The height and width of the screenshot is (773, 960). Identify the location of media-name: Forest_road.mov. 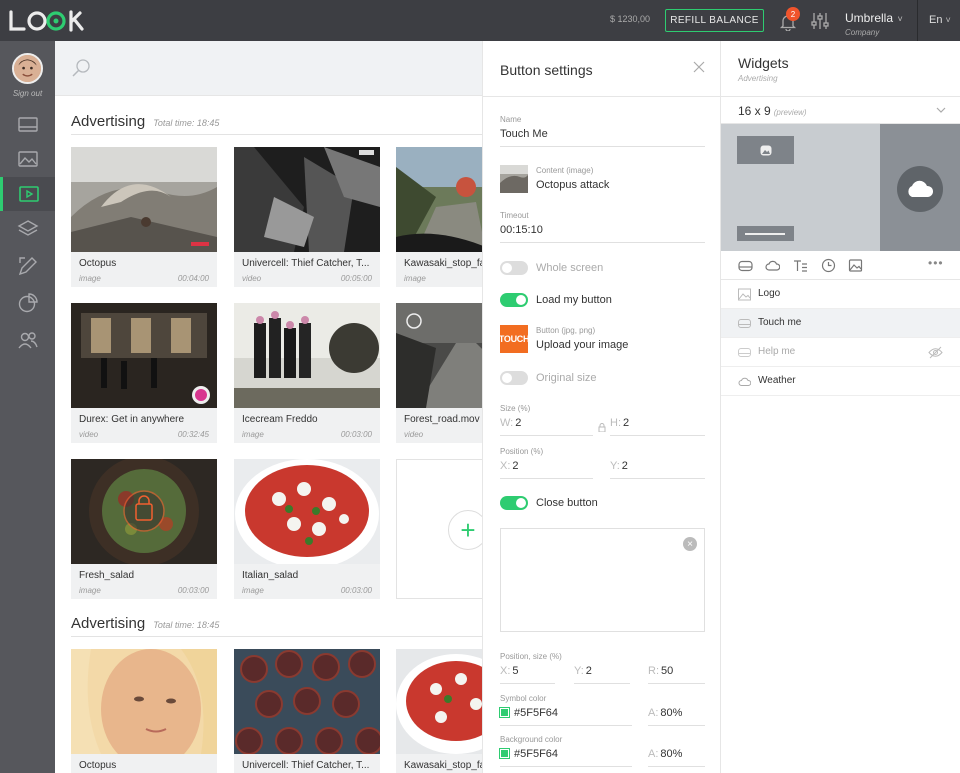
(442, 419).